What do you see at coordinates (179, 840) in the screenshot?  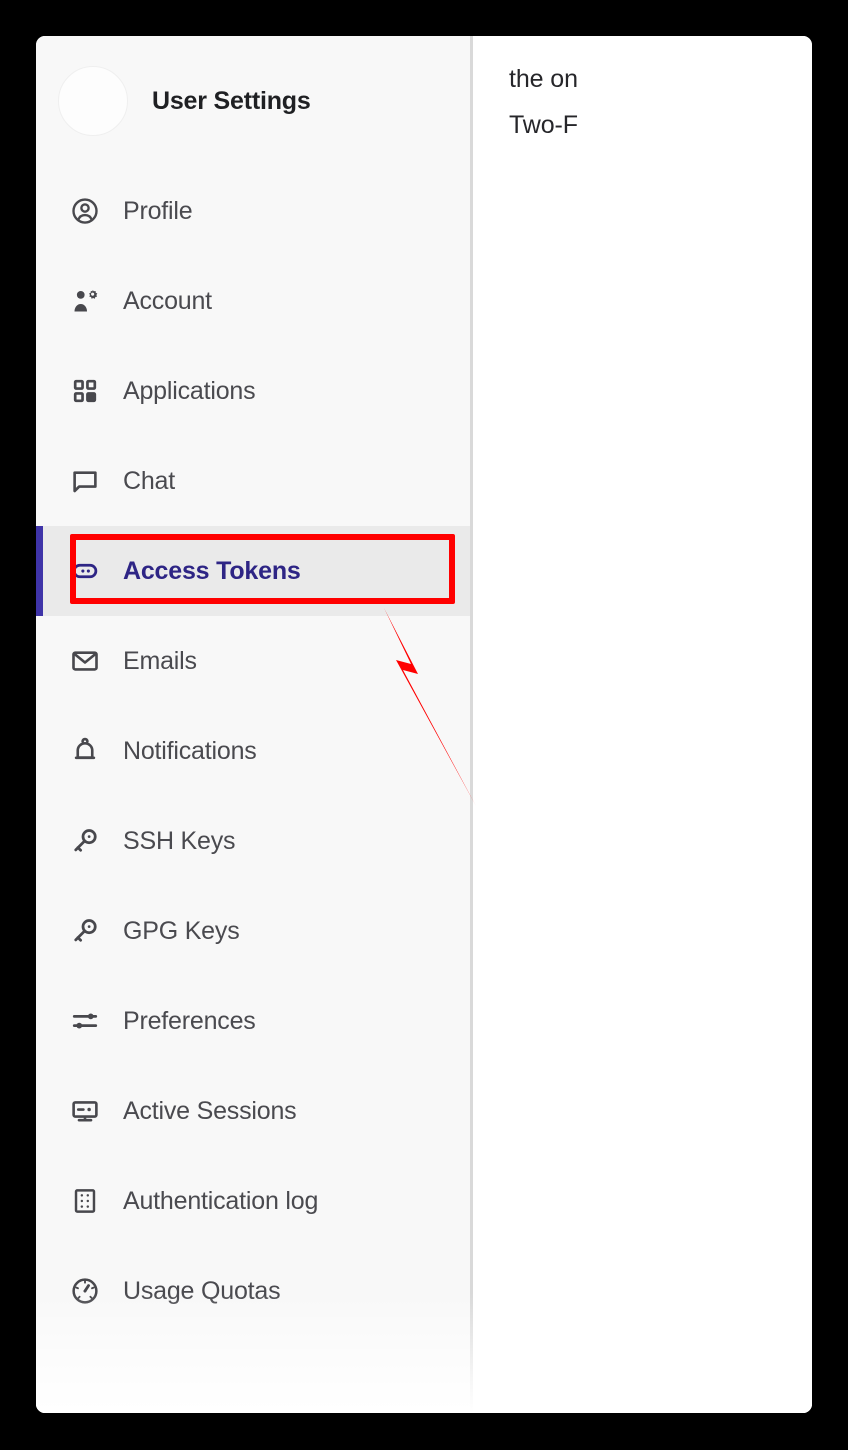 I see `sidebar-item-label: SSH Keys` at bounding box center [179, 840].